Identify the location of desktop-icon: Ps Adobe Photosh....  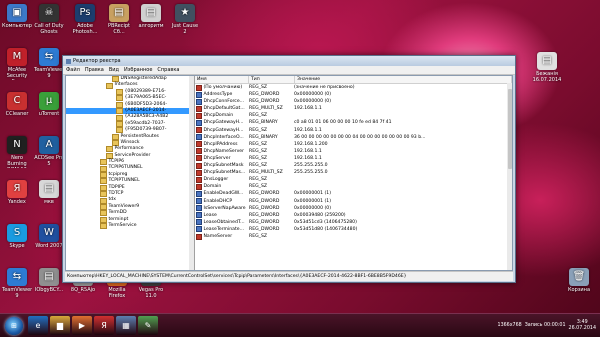
(85, 19).